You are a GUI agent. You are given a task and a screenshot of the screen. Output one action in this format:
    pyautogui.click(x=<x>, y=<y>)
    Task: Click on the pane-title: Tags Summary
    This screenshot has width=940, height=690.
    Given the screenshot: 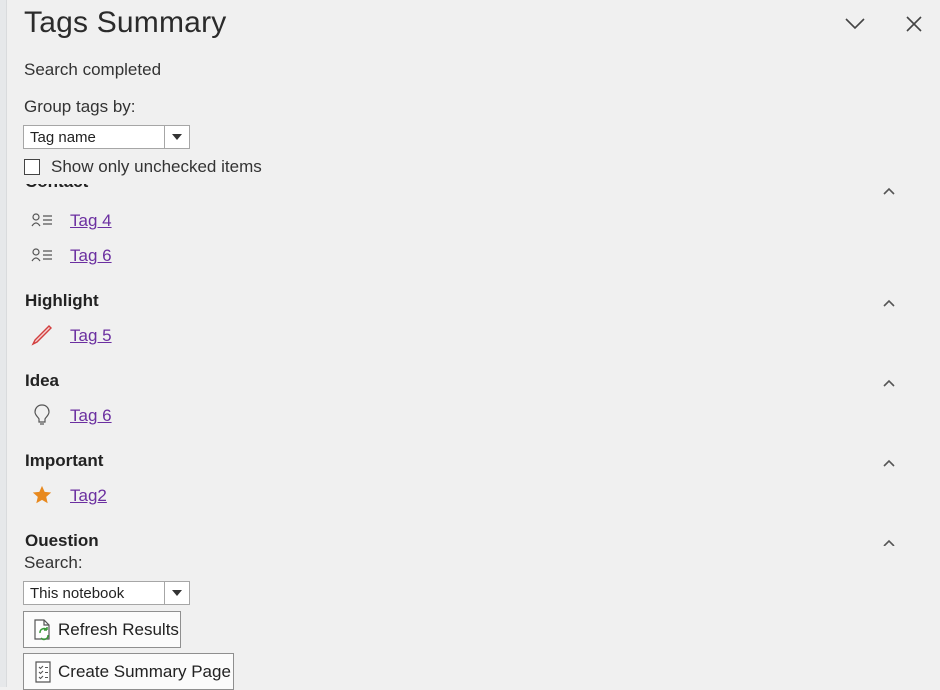 What is the action you would take?
    pyautogui.click(x=125, y=22)
    